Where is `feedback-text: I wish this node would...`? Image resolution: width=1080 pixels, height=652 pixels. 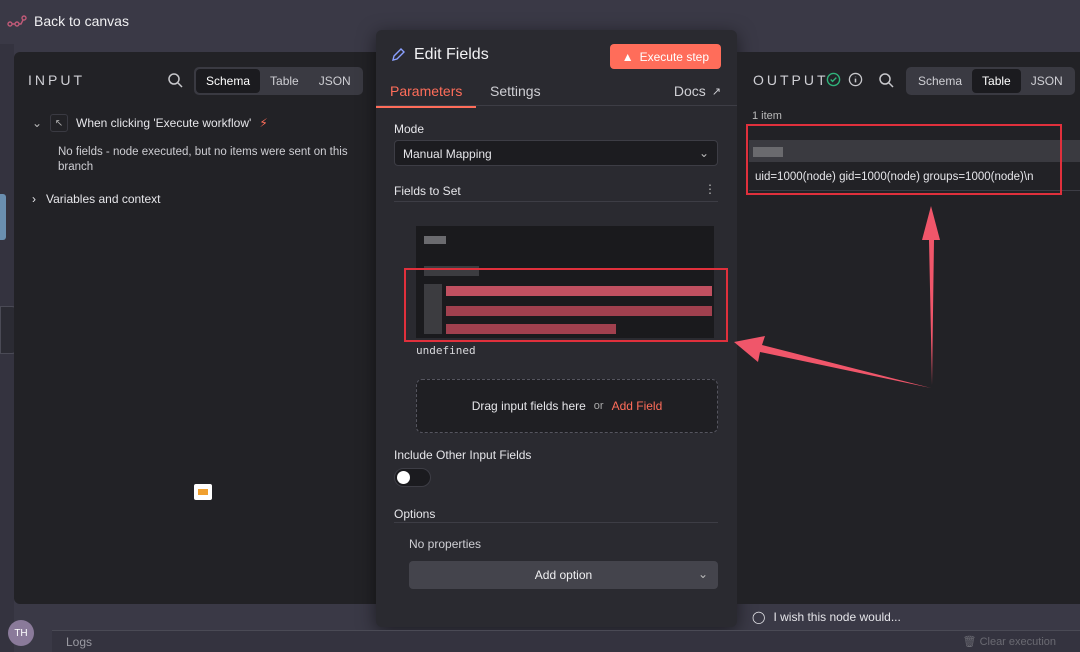
feedback-text: I wish this node would... is located at coordinates (837, 617).